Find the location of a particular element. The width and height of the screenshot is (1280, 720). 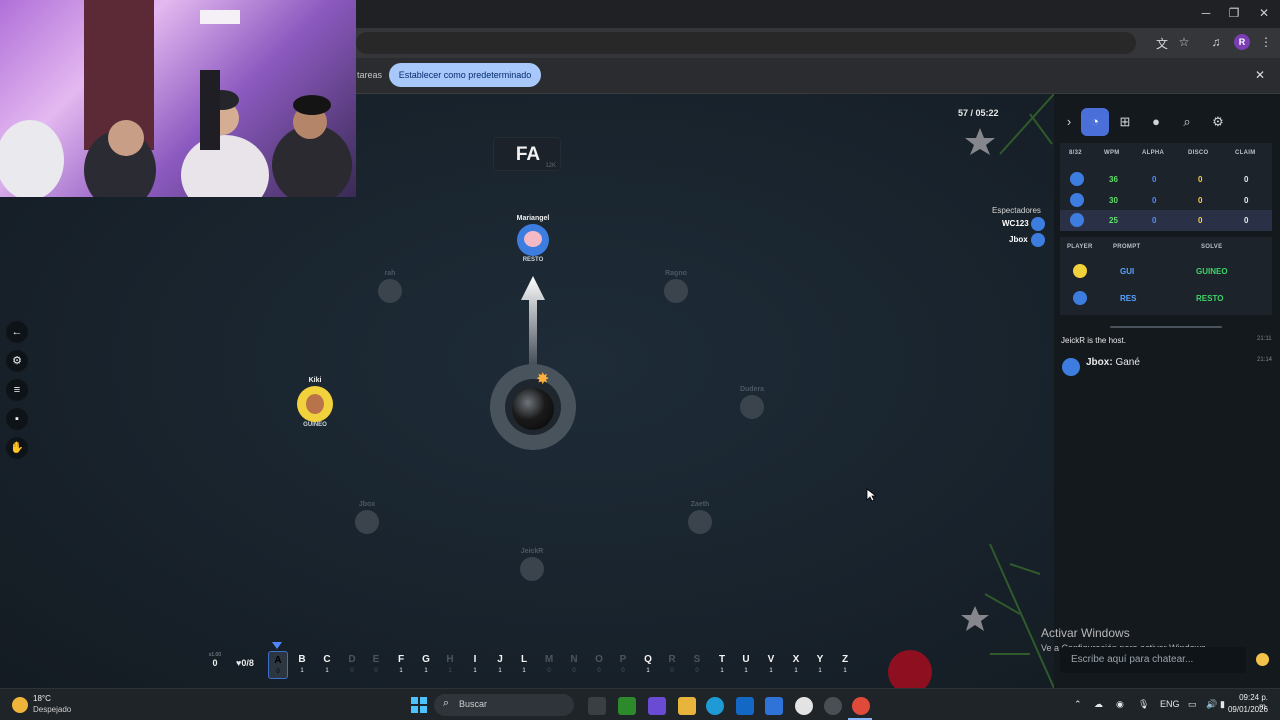

hand-icon: ✋ is located at coordinates (17, 448).